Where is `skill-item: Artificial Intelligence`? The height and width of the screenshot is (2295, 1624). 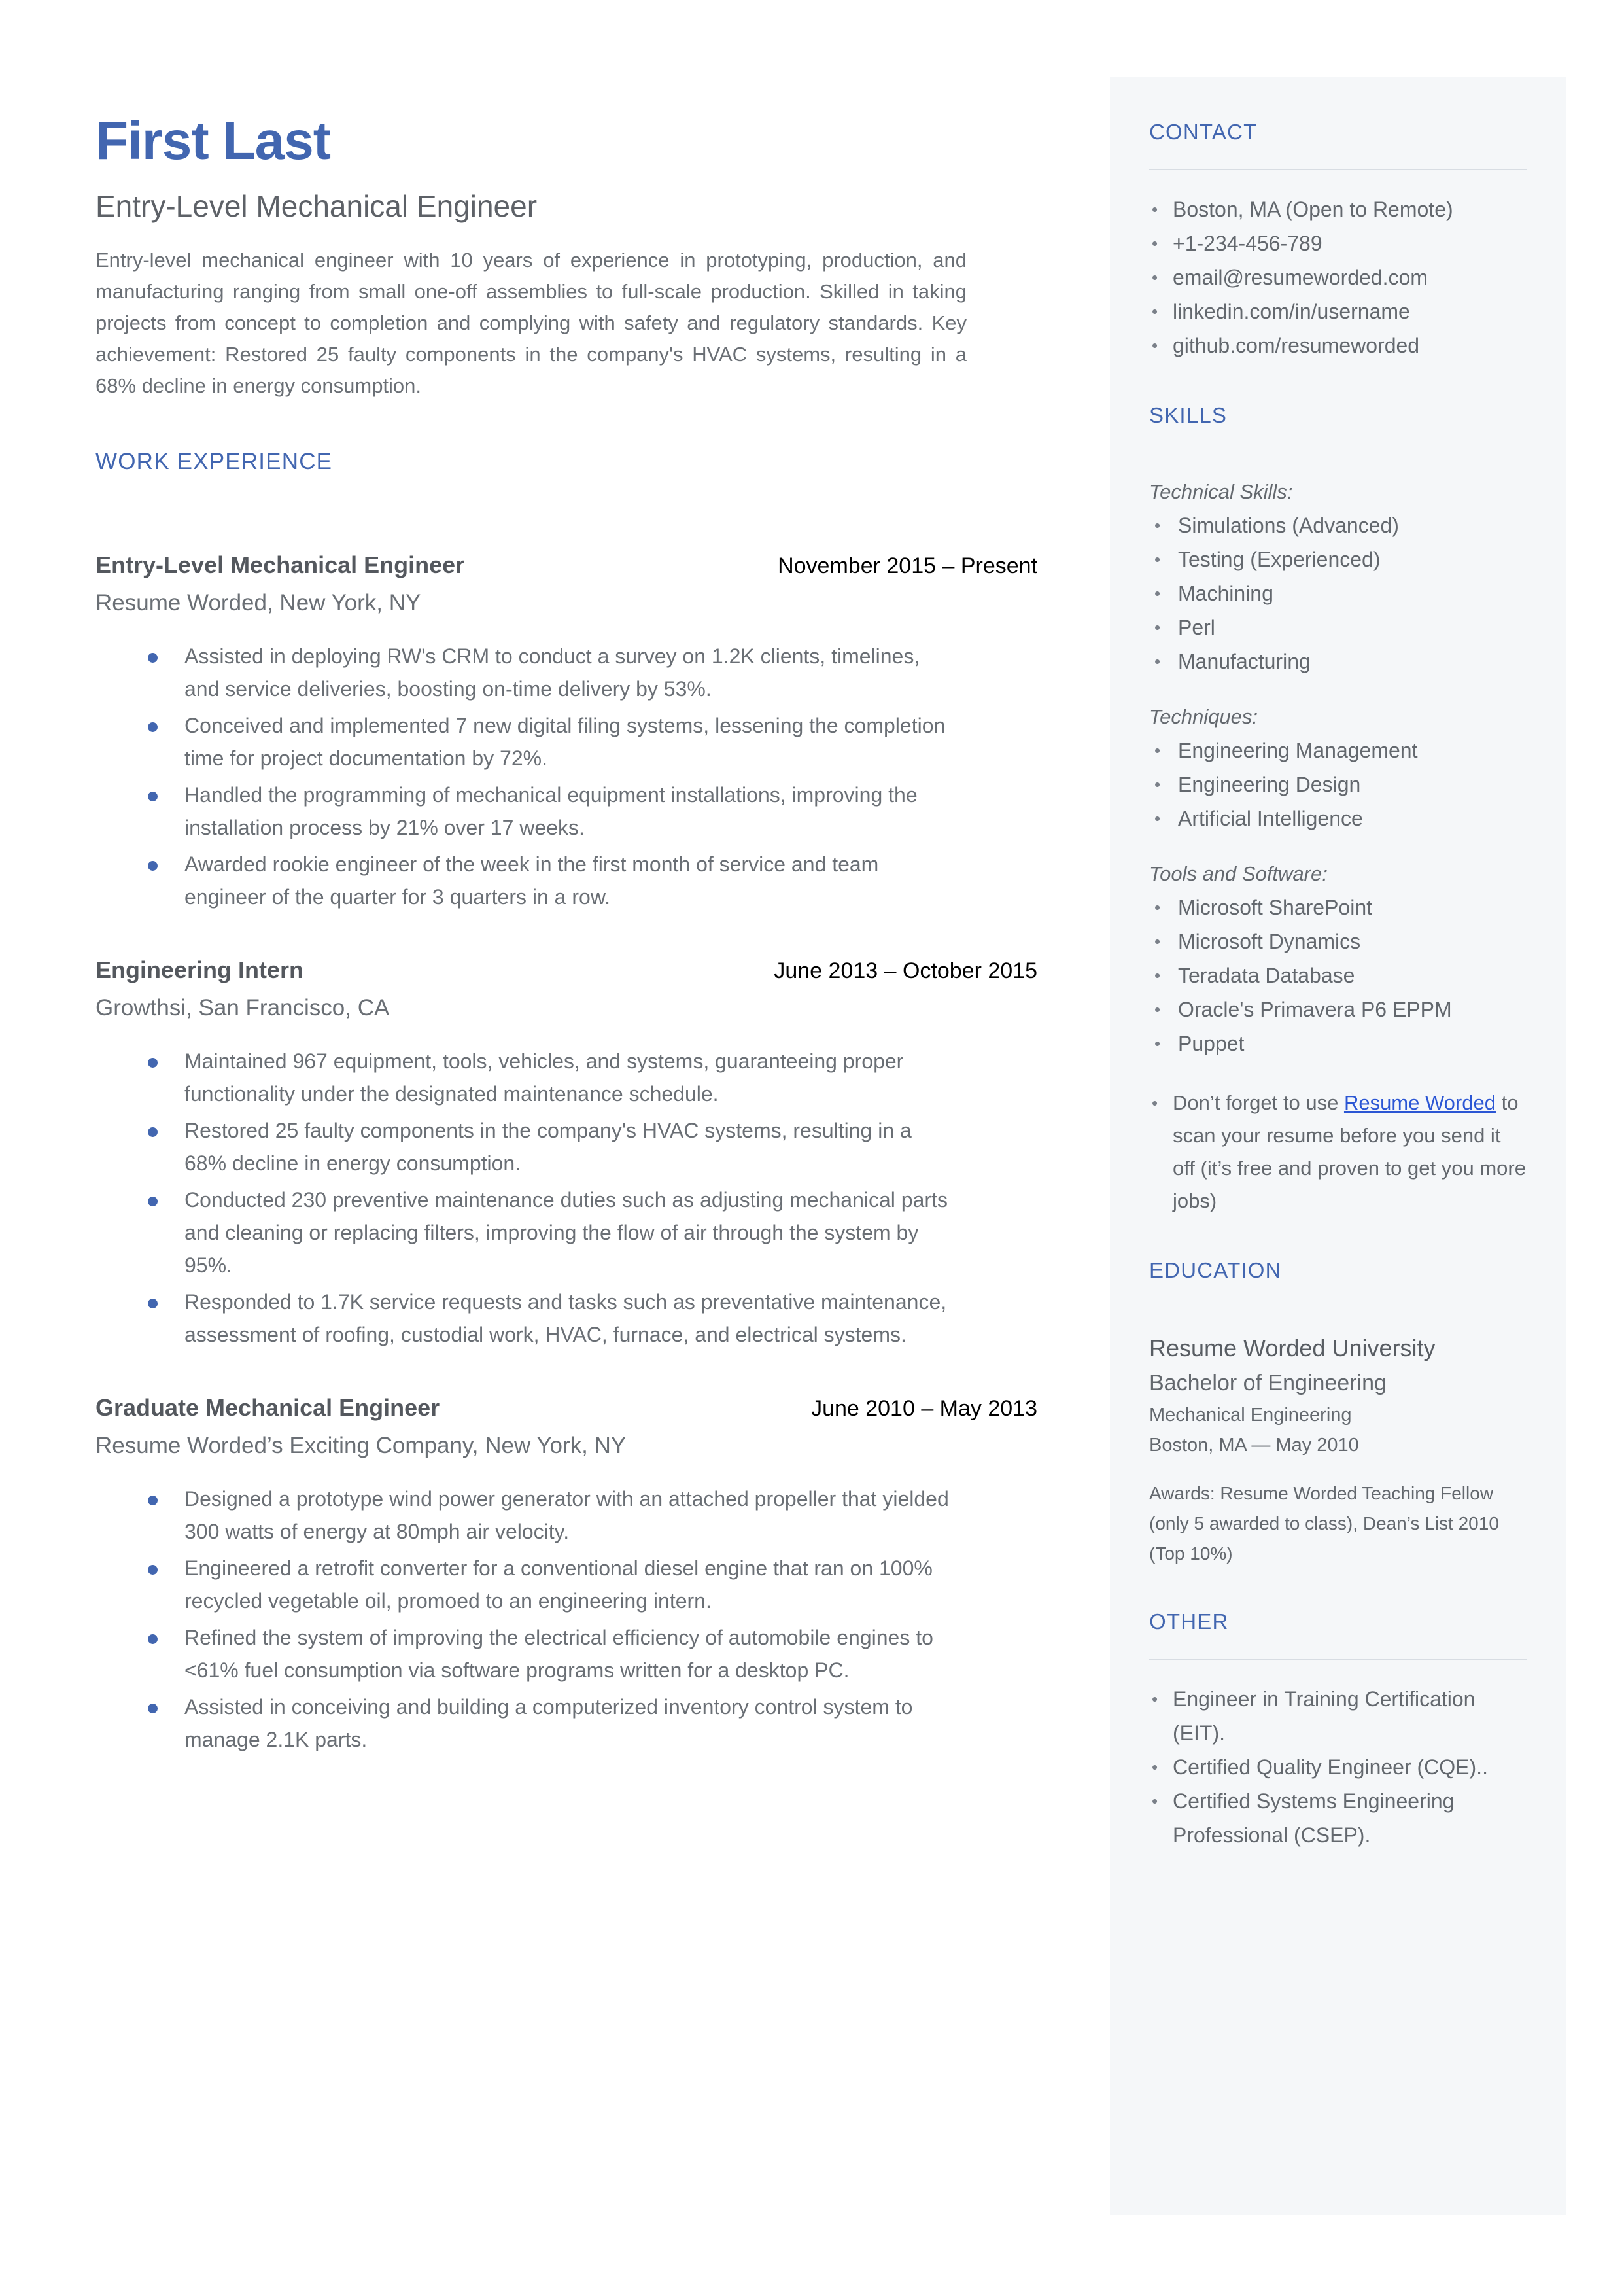 skill-item: Artificial Intelligence is located at coordinates (1338, 818).